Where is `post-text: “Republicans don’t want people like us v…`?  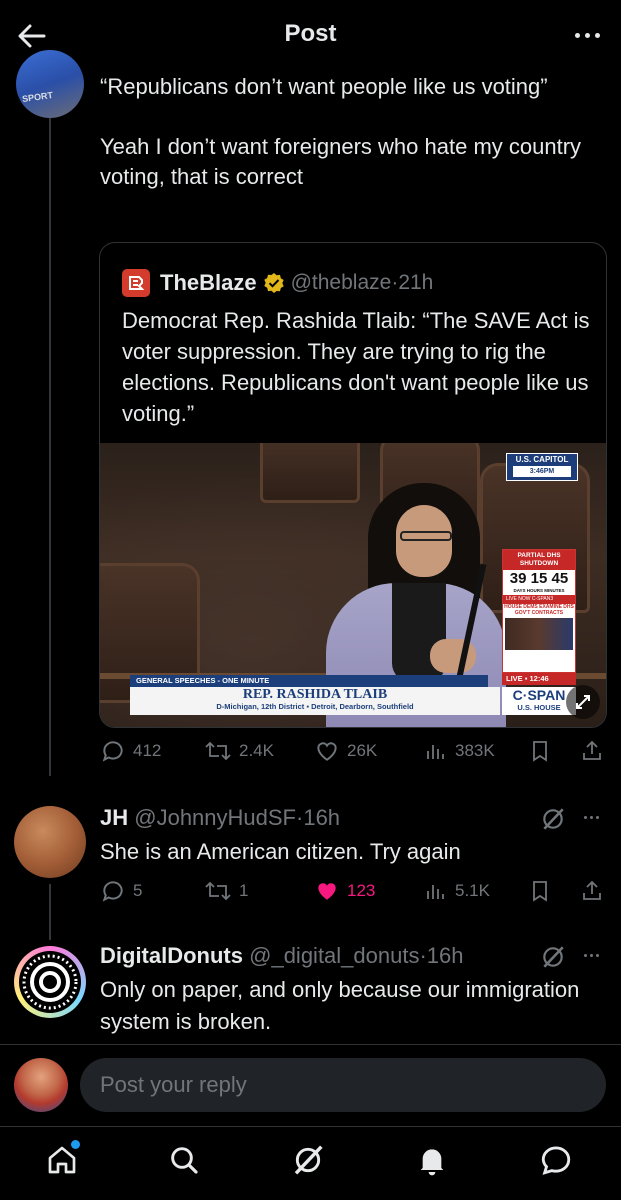 post-text: “Republicans don’t want people like us v… is located at coordinates (350, 147).